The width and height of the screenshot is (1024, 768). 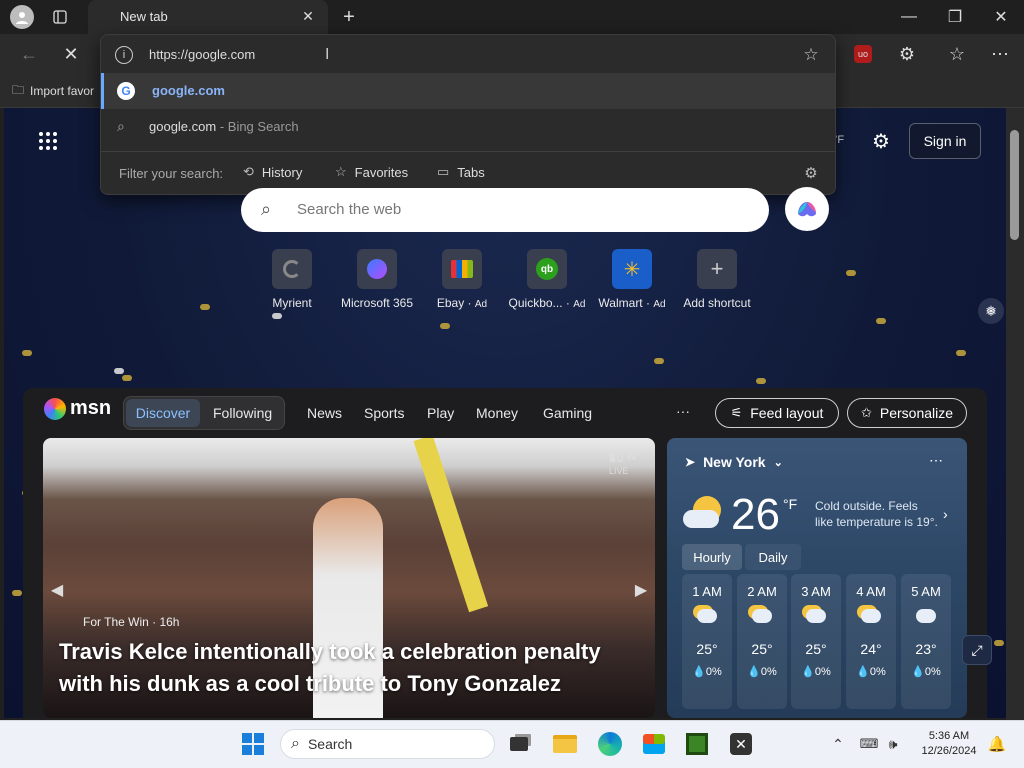 I want to click on tab-daily-label: Daily, so click(x=773, y=557).